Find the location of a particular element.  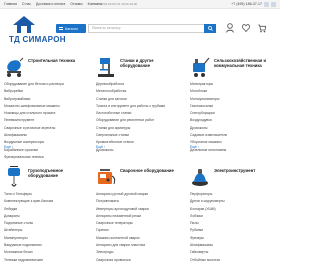

category-title: Строительная техника is located at coordinates (59, 60).